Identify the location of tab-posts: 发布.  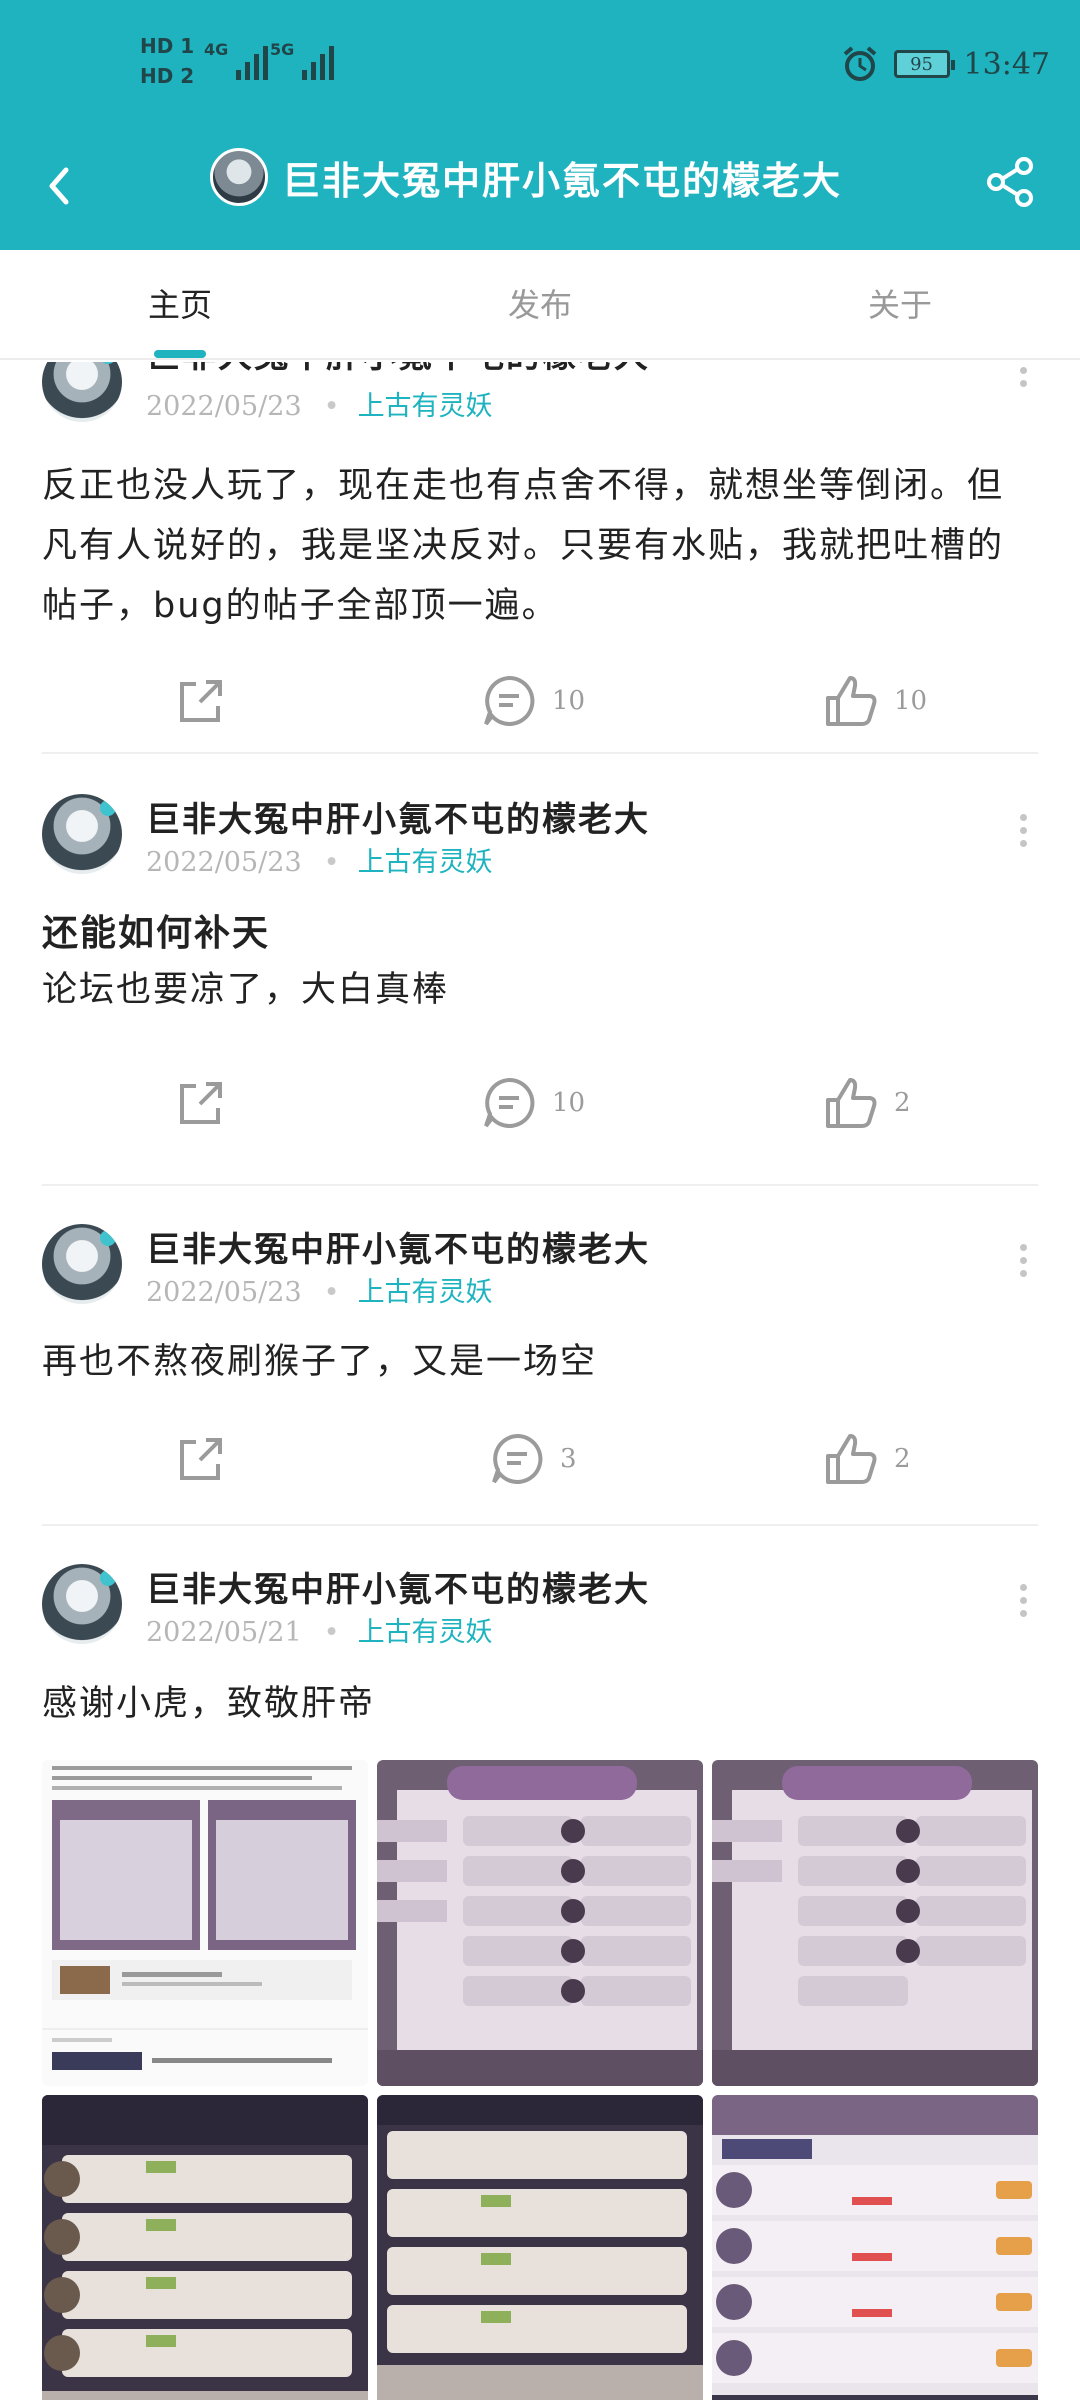
(540, 304).